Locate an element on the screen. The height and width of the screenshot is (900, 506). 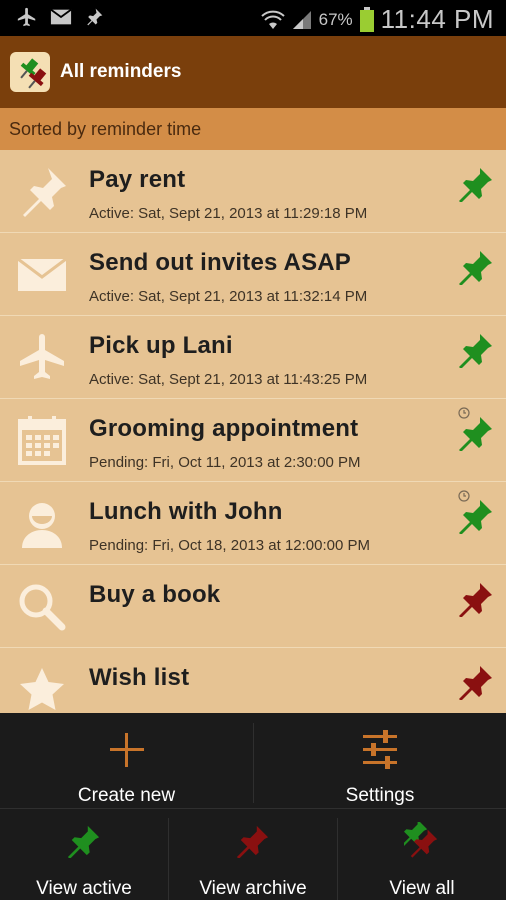
view-archive-label: View archive is located at coordinates (253, 888).